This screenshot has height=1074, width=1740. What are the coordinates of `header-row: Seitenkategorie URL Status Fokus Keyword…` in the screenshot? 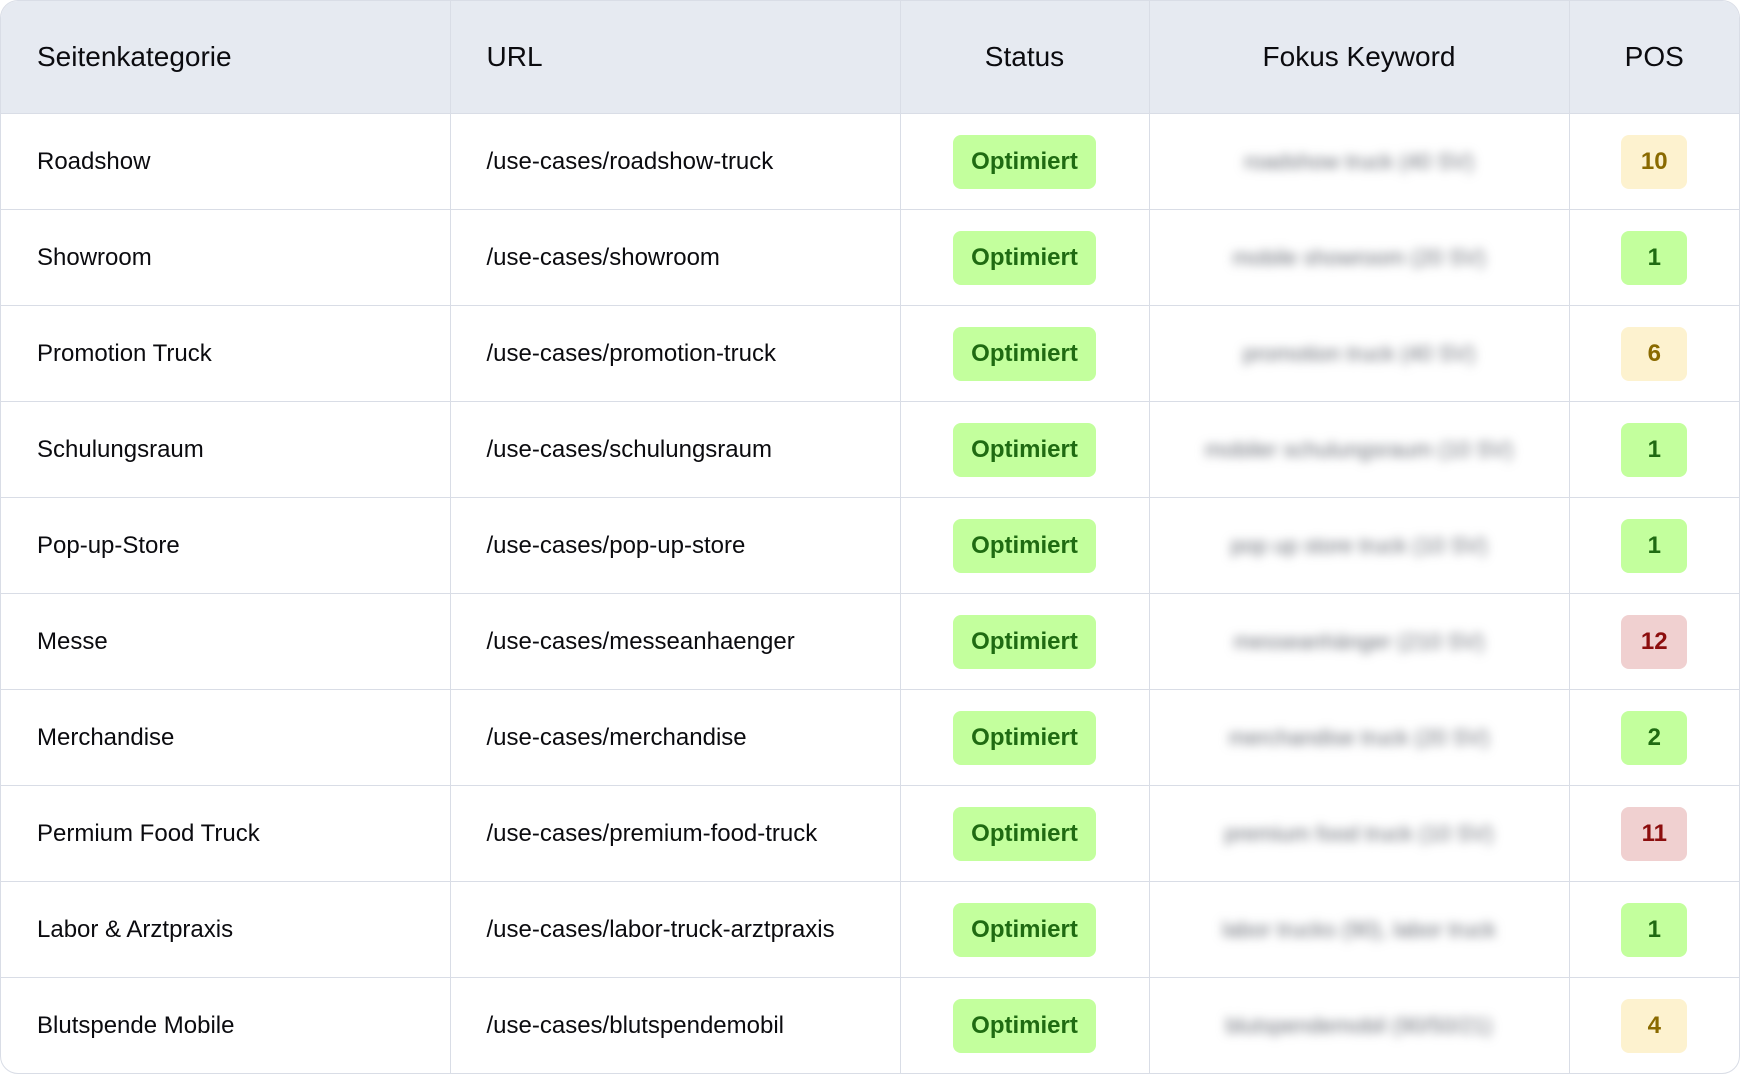 It's located at (870, 57).